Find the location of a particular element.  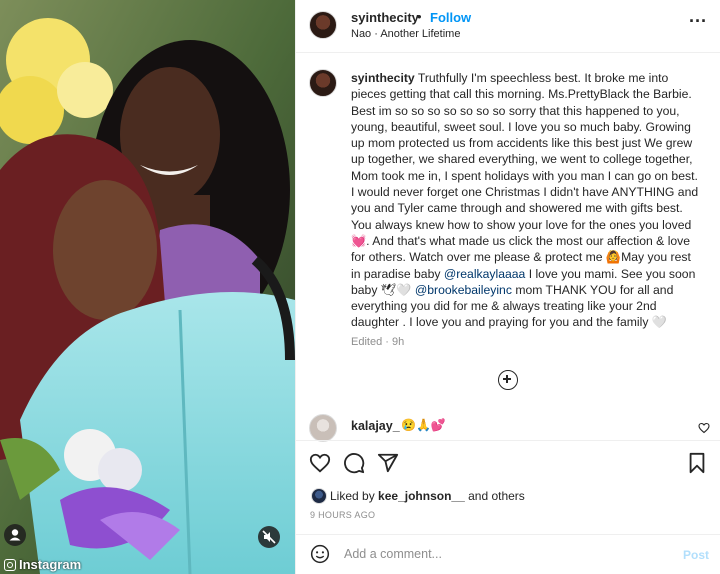

save-bookmark-icon is located at coordinates (697, 463).